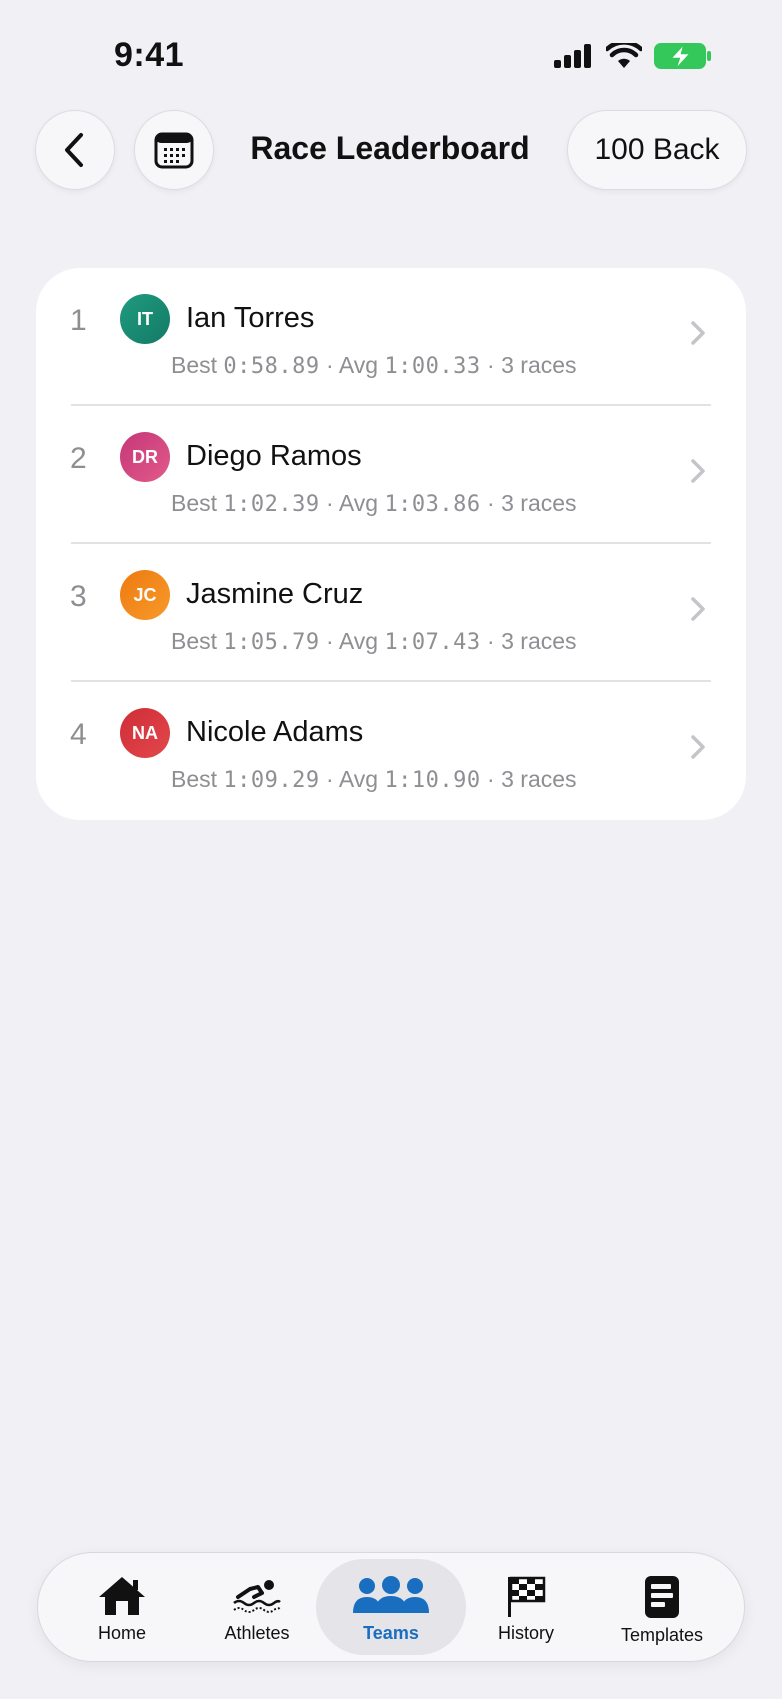 This screenshot has height=1699, width=782. Describe the element at coordinates (78, 734) in the screenshot. I see `rank-number: 4` at that location.